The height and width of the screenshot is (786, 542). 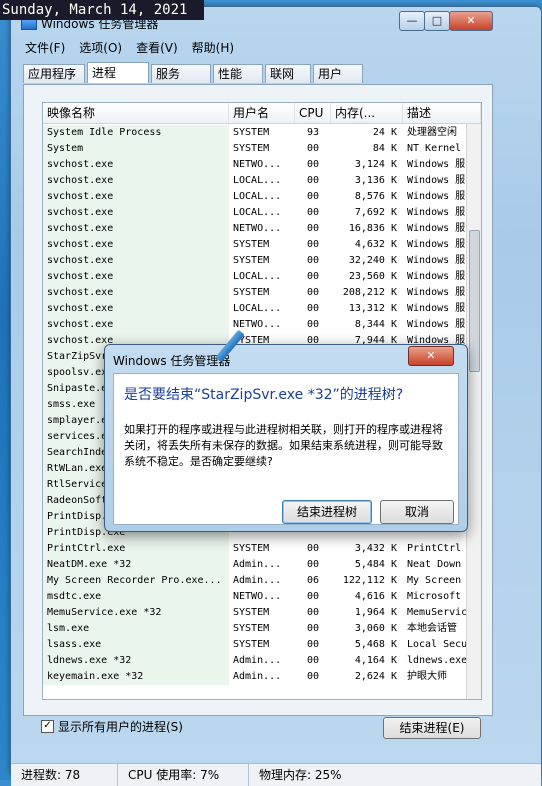 I want to click on tab-applications: 应用程序, so click(x=54, y=73).